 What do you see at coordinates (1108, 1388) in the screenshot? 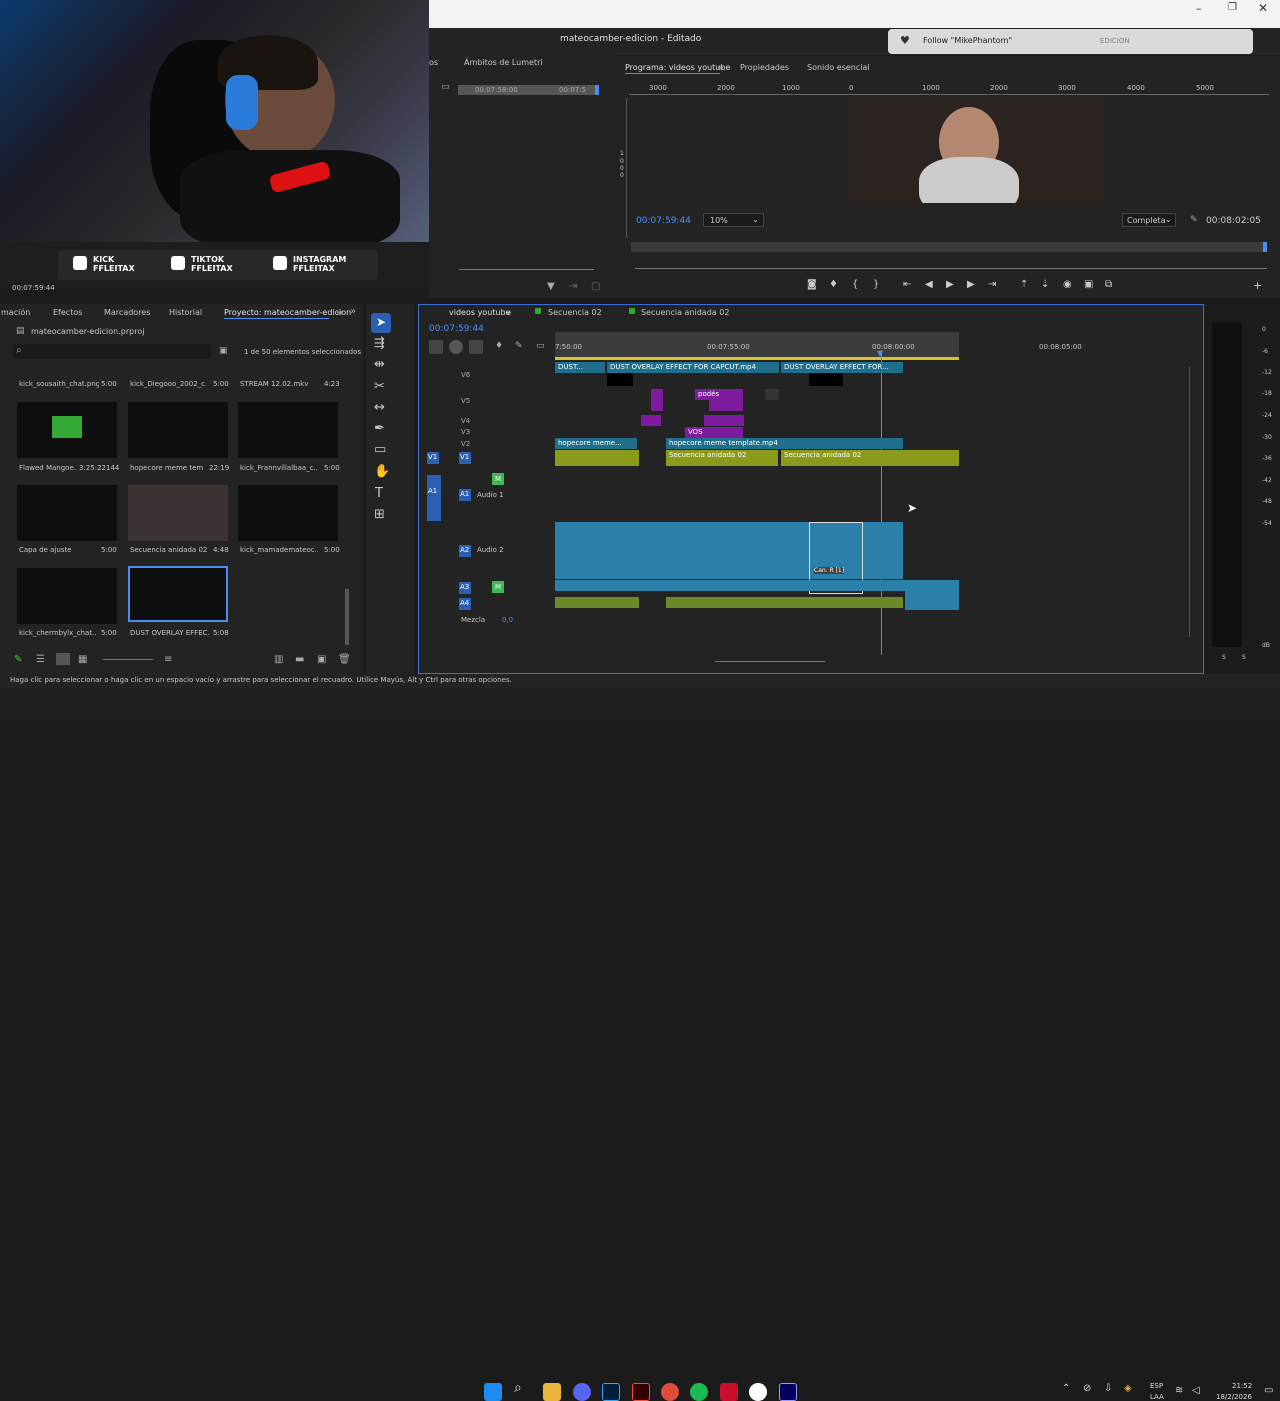
I see `tray-icon: ⇩` at bounding box center [1108, 1388].